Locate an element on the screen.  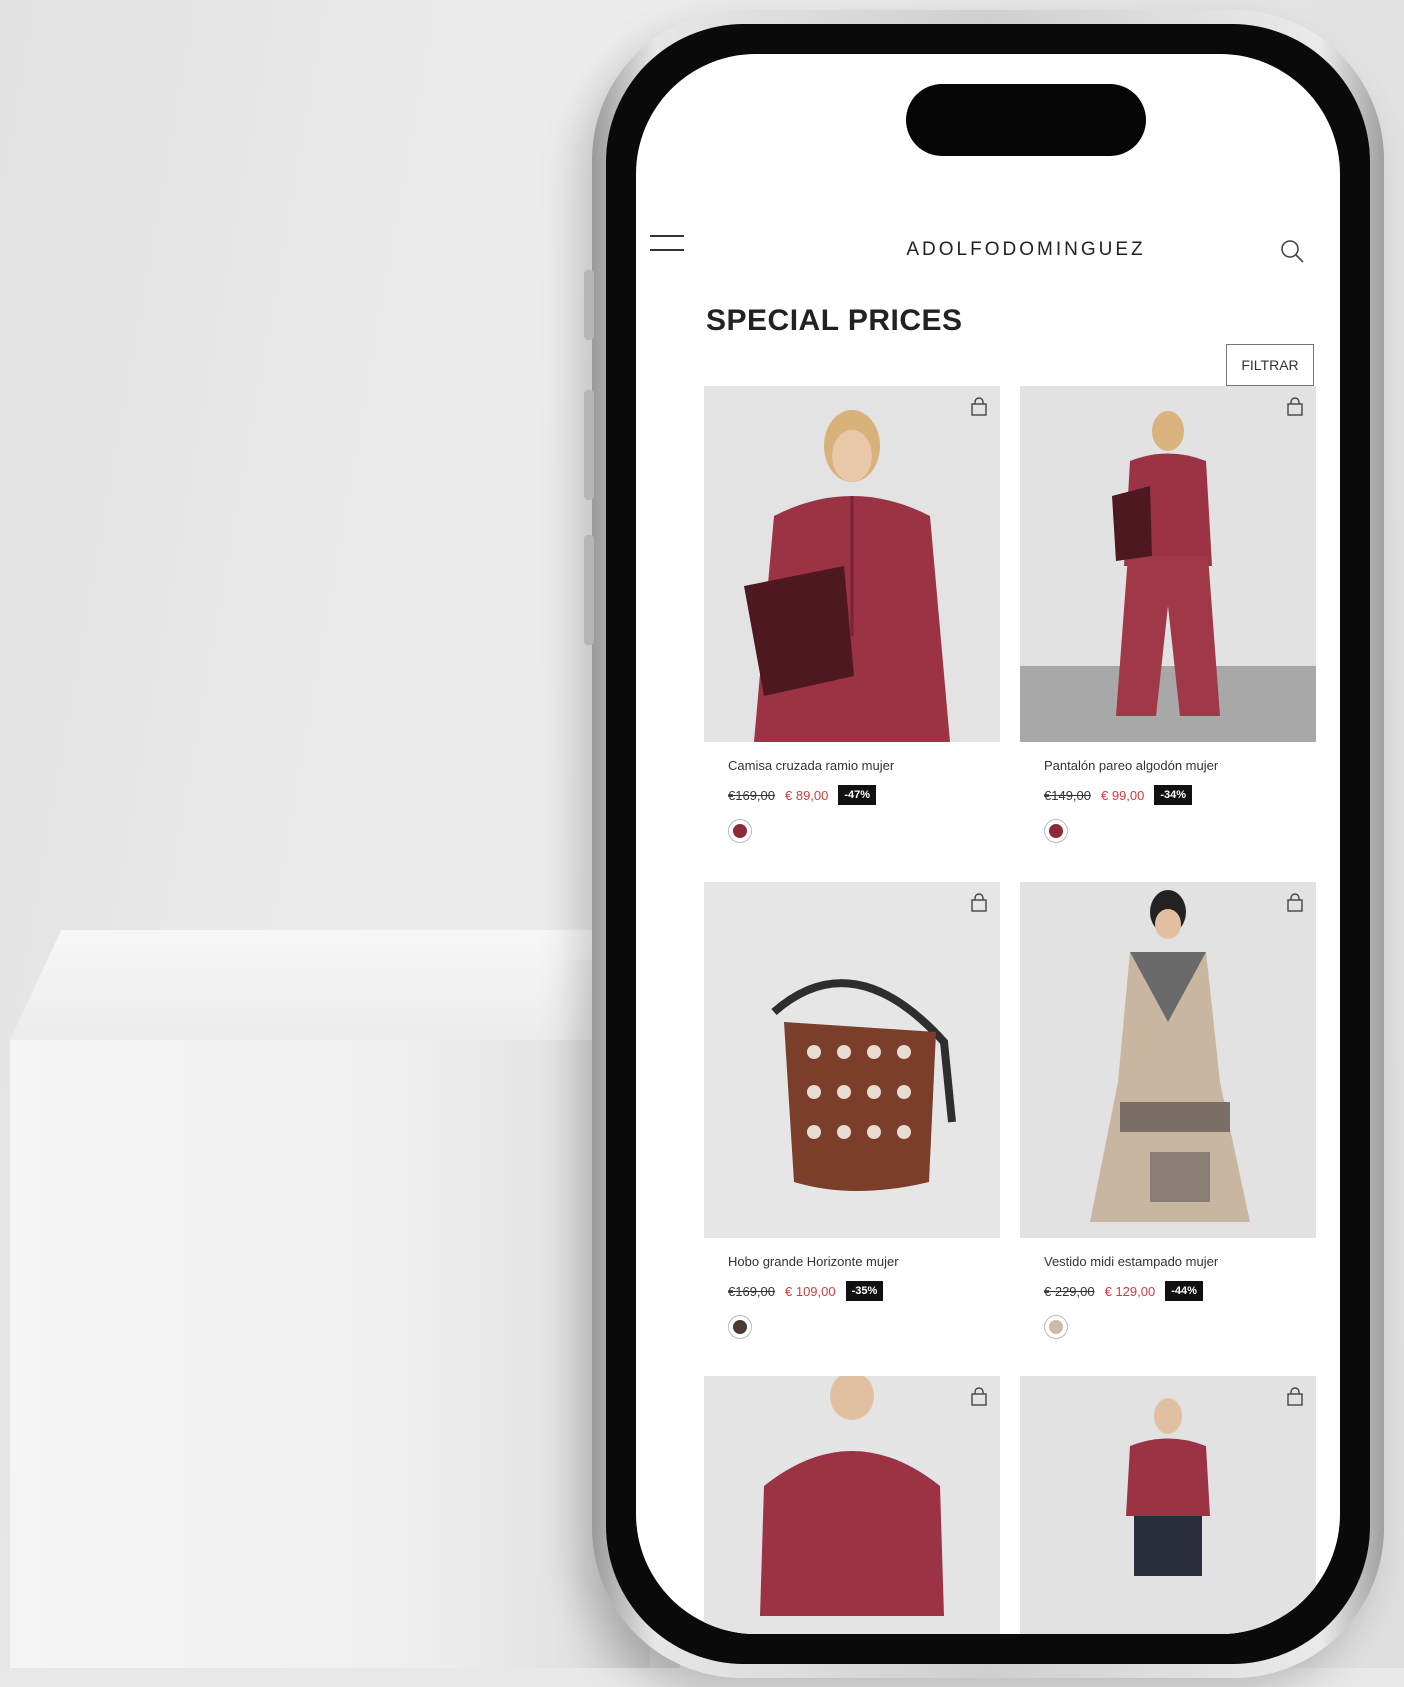
original-price: € 229,00 is located at coordinates (1069, 1291).